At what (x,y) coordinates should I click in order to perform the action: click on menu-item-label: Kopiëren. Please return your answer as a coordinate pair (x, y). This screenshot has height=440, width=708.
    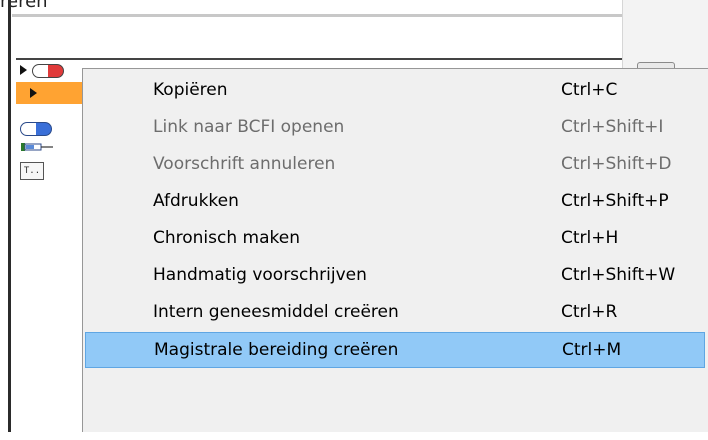
    Looking at the image, I should click on (190, 90).